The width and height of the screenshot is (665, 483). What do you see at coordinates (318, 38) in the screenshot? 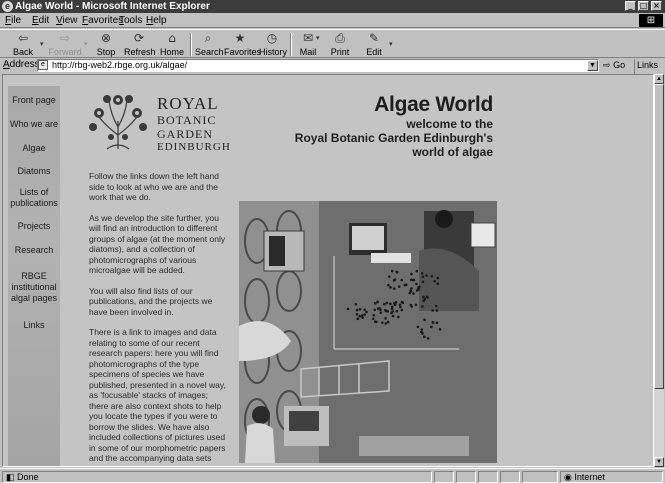
I see `mail-dropdown-icon: ▾` at bounding box center [318, 38].